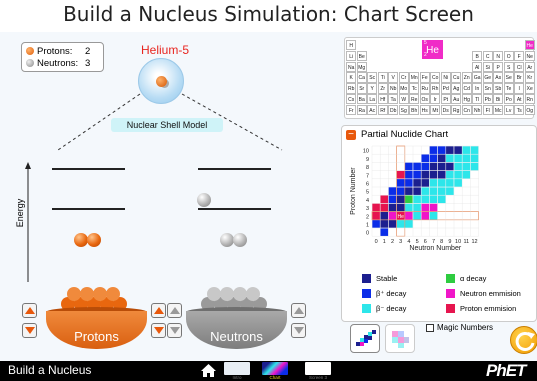 The height and width of the screenshot is (381, 537). Describe the element at coordinates (477, 110) in the screenshot. I see `element-cell-nh: Nh` at that location.